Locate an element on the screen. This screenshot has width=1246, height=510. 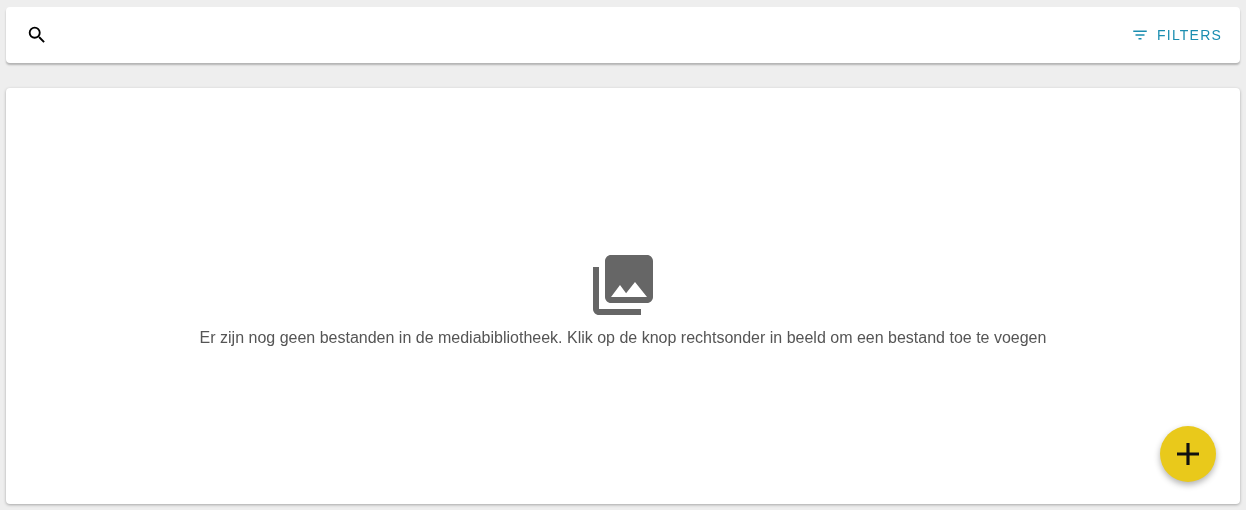
search-icon is located at coordinates (37, 35).